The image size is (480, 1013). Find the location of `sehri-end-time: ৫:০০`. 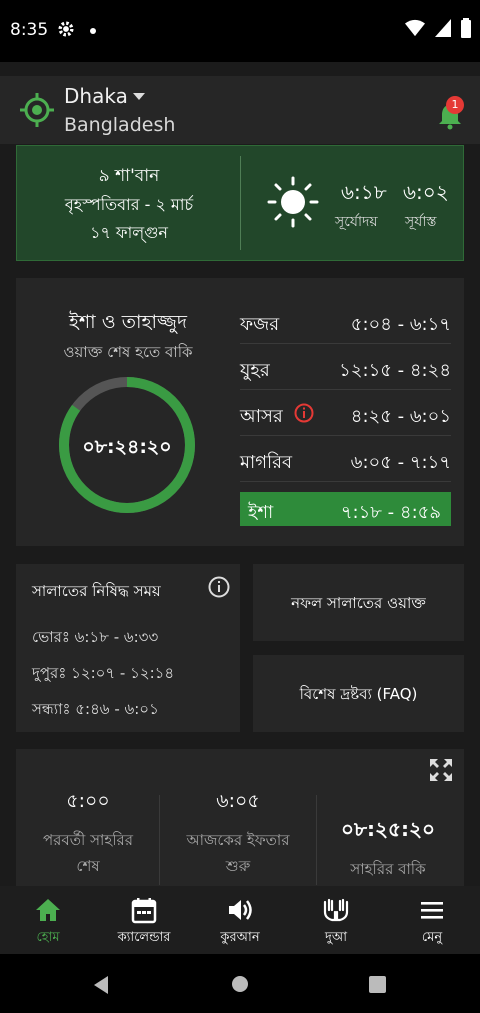

sehri-end-time: ৫:০০ is located at coordinates (88, 801).